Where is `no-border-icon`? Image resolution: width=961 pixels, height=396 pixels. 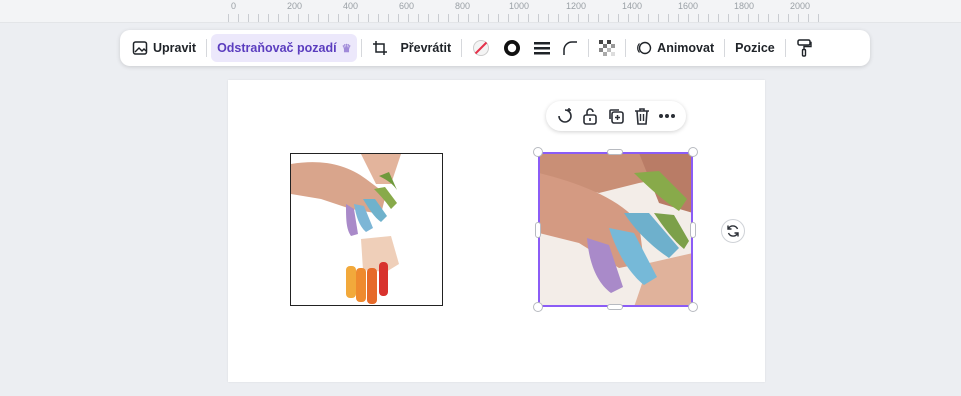
no-border-icon is located at coordinates (481, 48).